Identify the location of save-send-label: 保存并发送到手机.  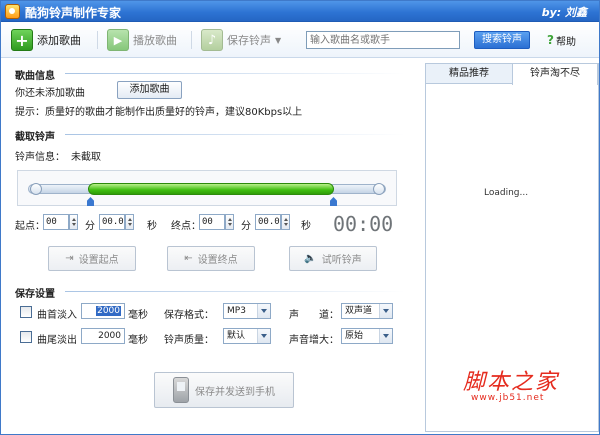
(235, 392).